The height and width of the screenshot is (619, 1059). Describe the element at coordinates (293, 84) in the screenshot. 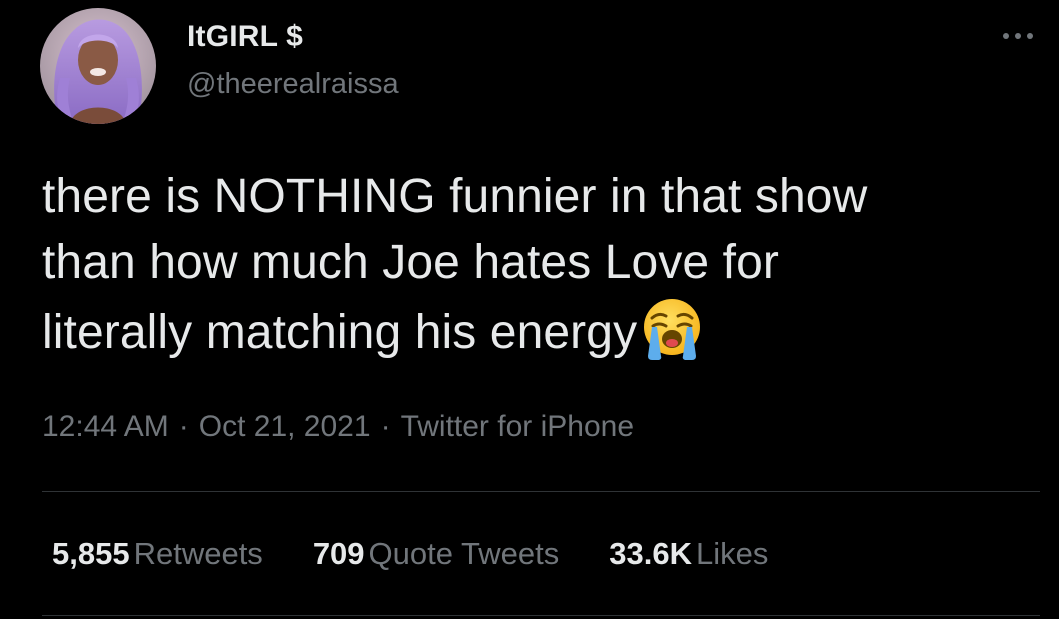

I see `user-handle: @theerealraissa` at that location.